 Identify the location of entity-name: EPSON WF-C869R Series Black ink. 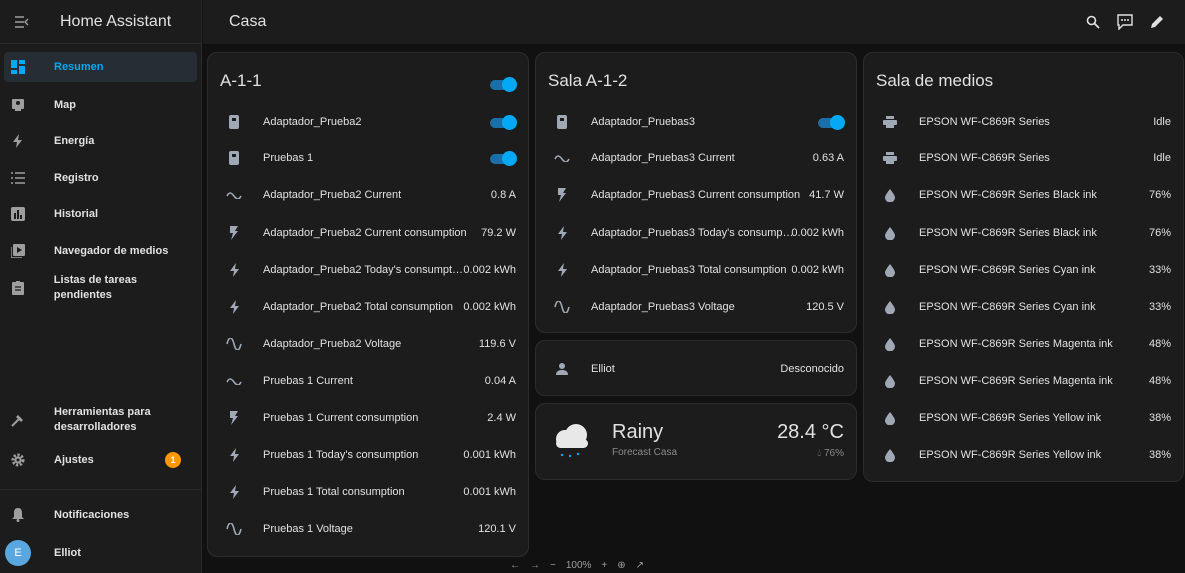
(1008, 233).